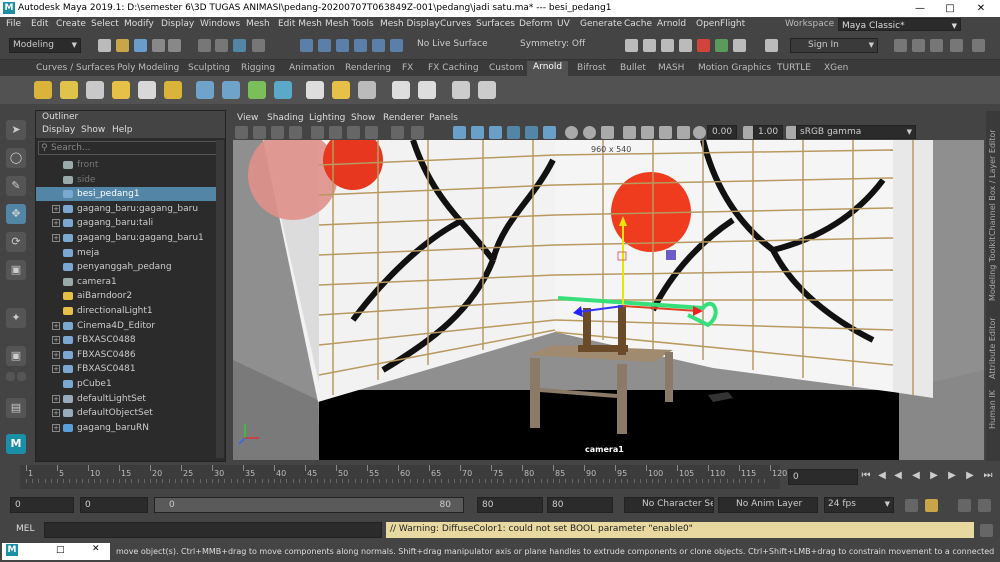 This screenshot has width=1000, height=562. I want to click on menu-edit: Edit, so click(39, 24).